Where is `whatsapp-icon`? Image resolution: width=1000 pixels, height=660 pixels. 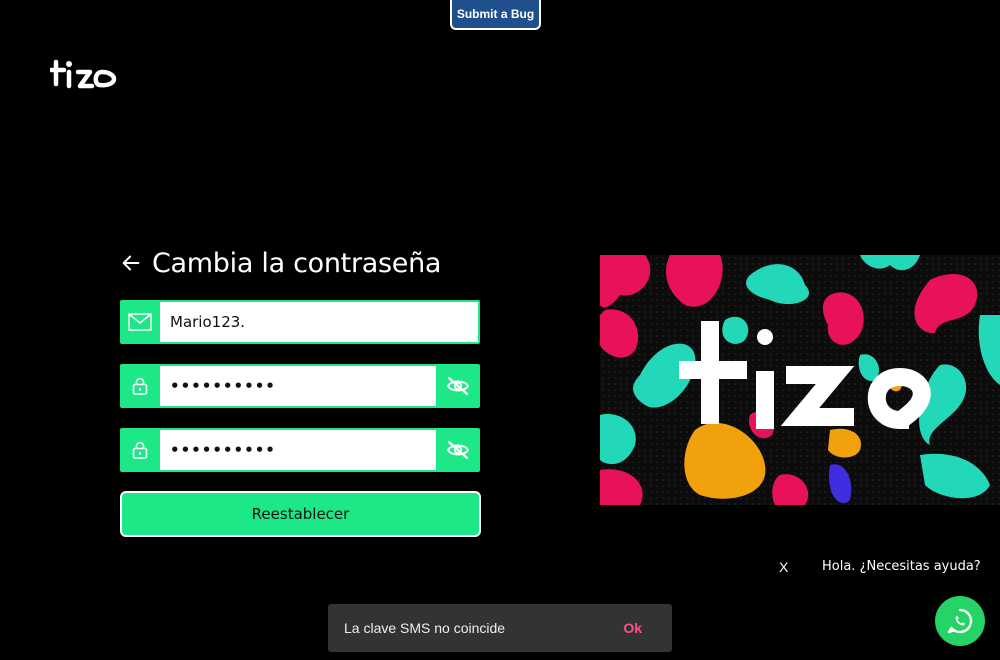
whatsapp-icon is located at coordinates (960, 621).